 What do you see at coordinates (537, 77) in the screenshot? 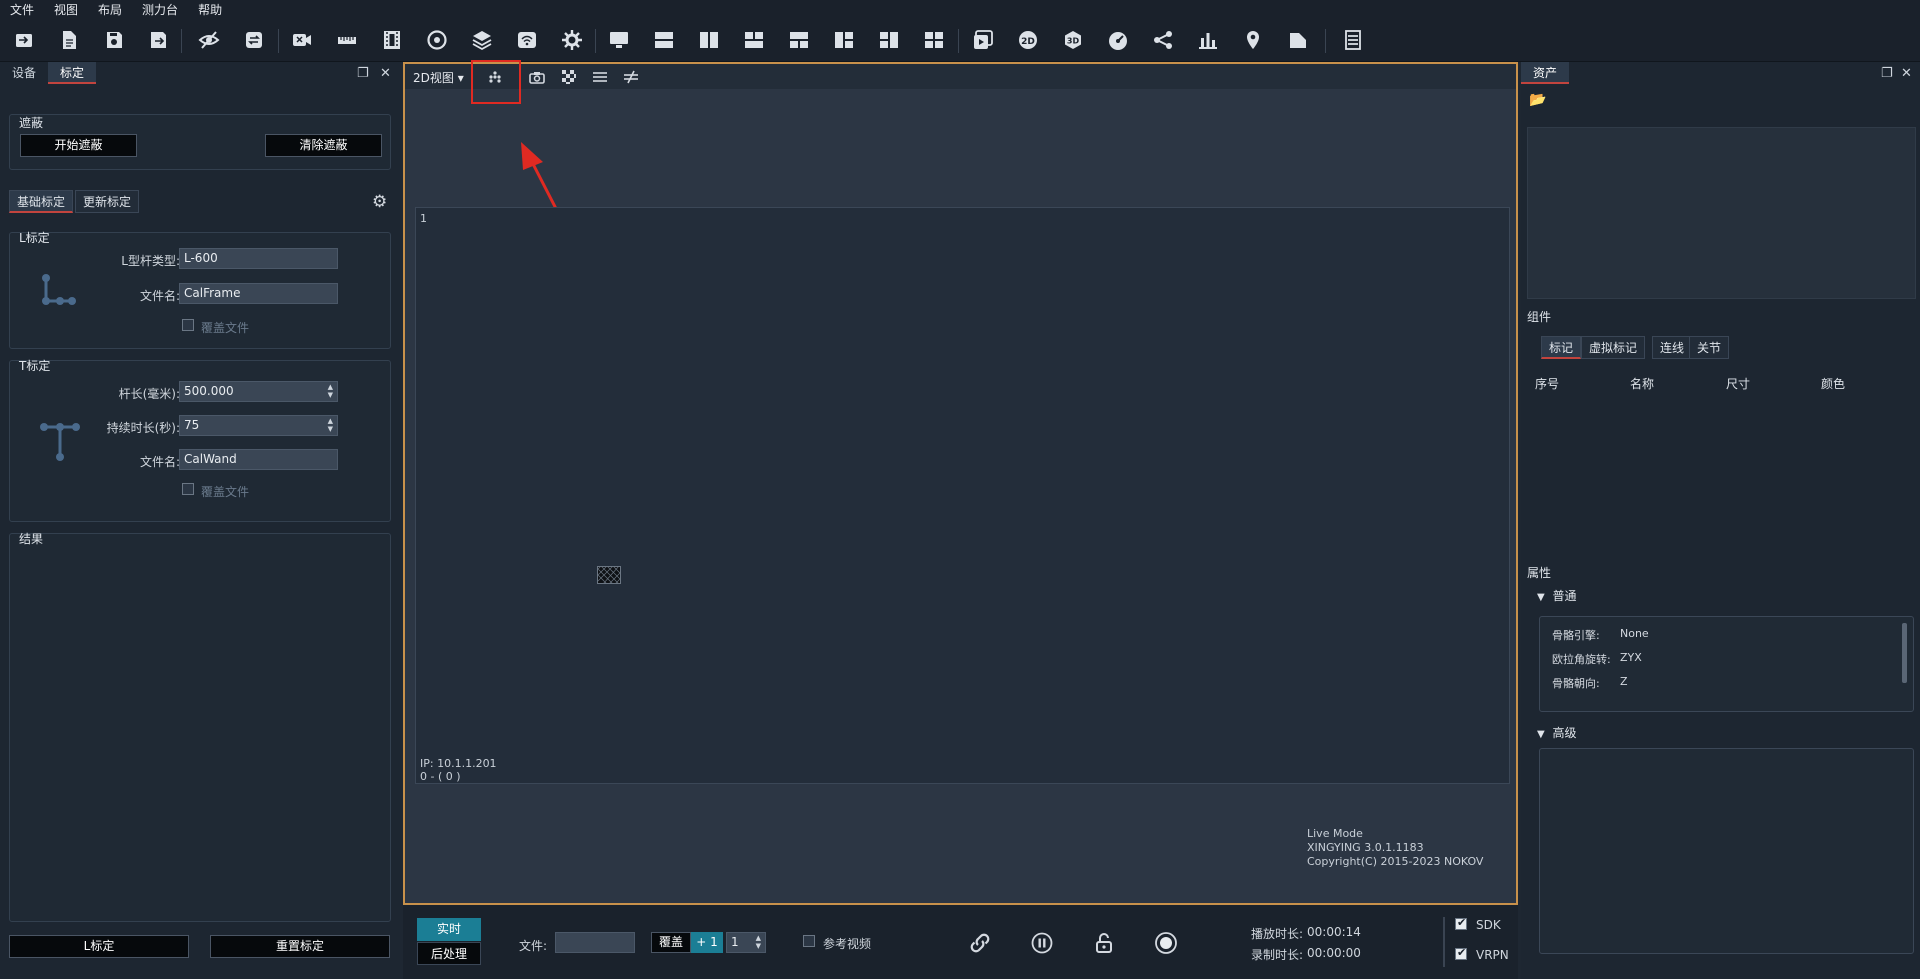
I see `camera-icon` at bounding box center [537, 77].